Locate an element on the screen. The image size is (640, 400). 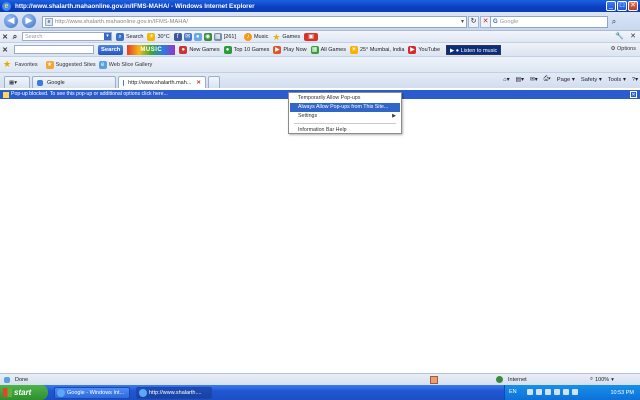
listen-music-button: ▶ ● Listen to music is located at coordinates (474, 49).